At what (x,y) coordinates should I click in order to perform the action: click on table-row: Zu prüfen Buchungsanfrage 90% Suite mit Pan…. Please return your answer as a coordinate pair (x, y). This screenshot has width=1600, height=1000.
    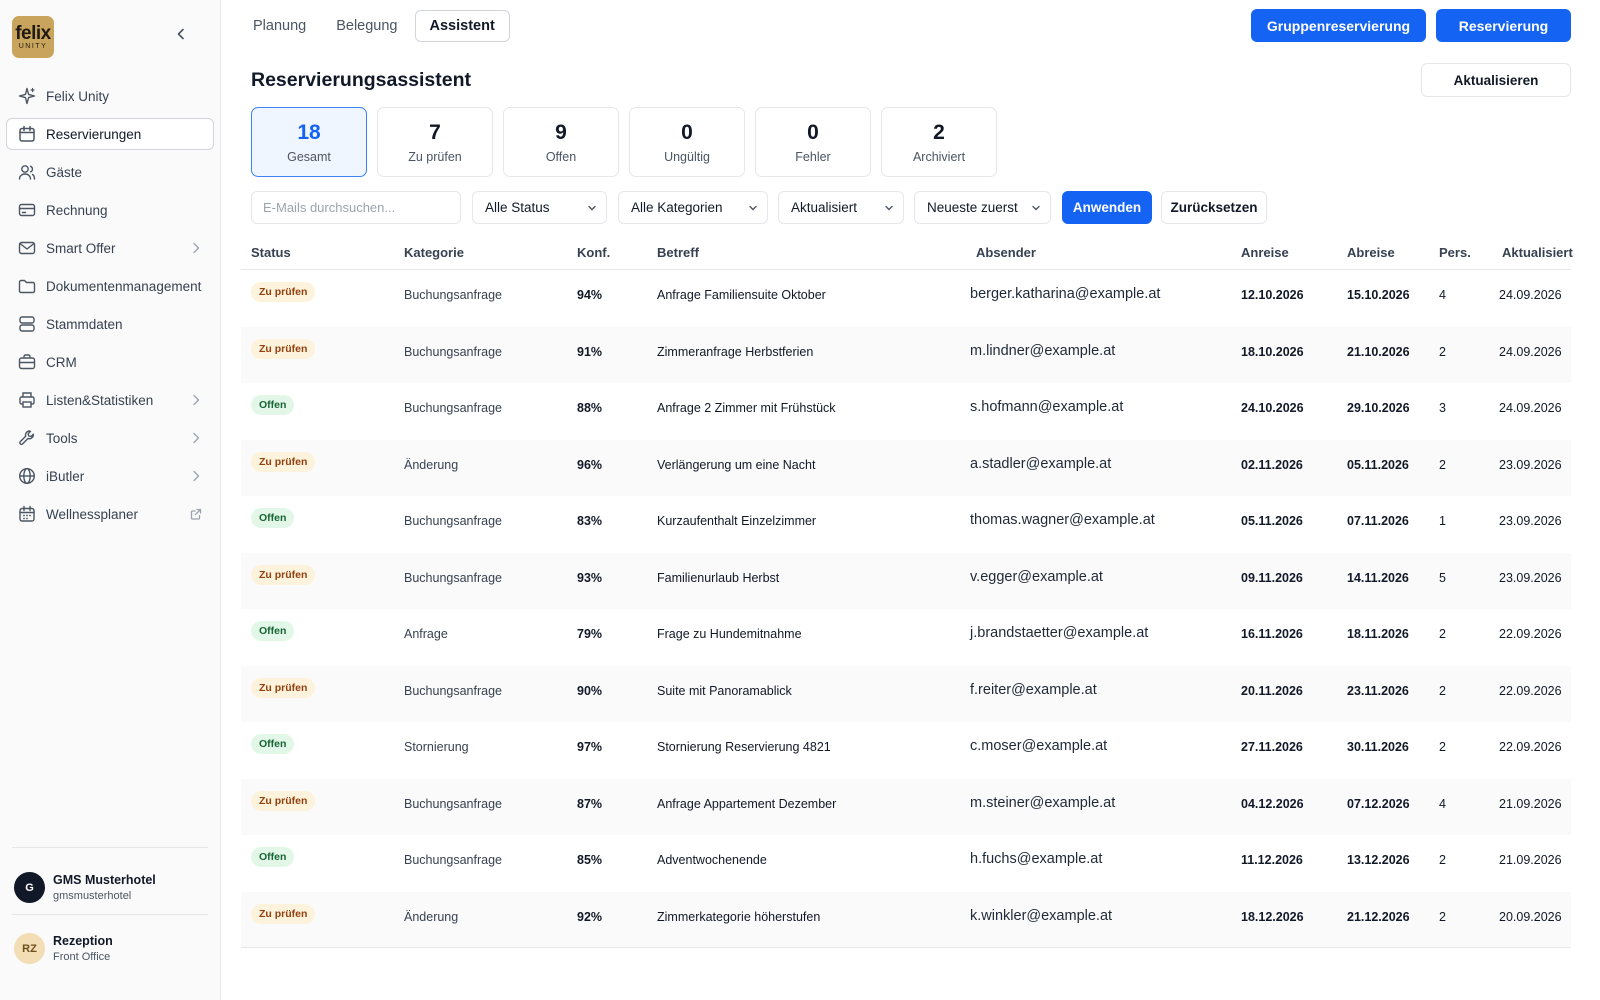
    Looking at the image, I should click on (906, 693).